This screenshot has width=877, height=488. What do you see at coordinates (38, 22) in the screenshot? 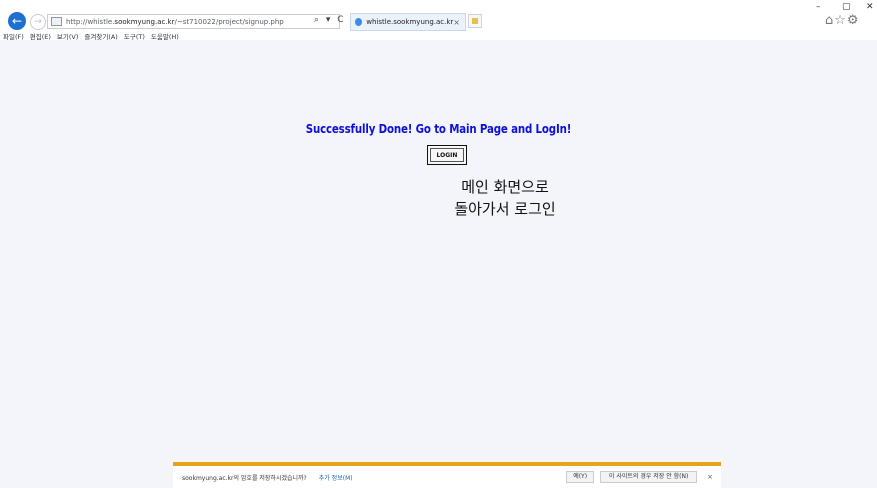
I see `forward-arrow-icon: →` at bounding box center [38, 22].